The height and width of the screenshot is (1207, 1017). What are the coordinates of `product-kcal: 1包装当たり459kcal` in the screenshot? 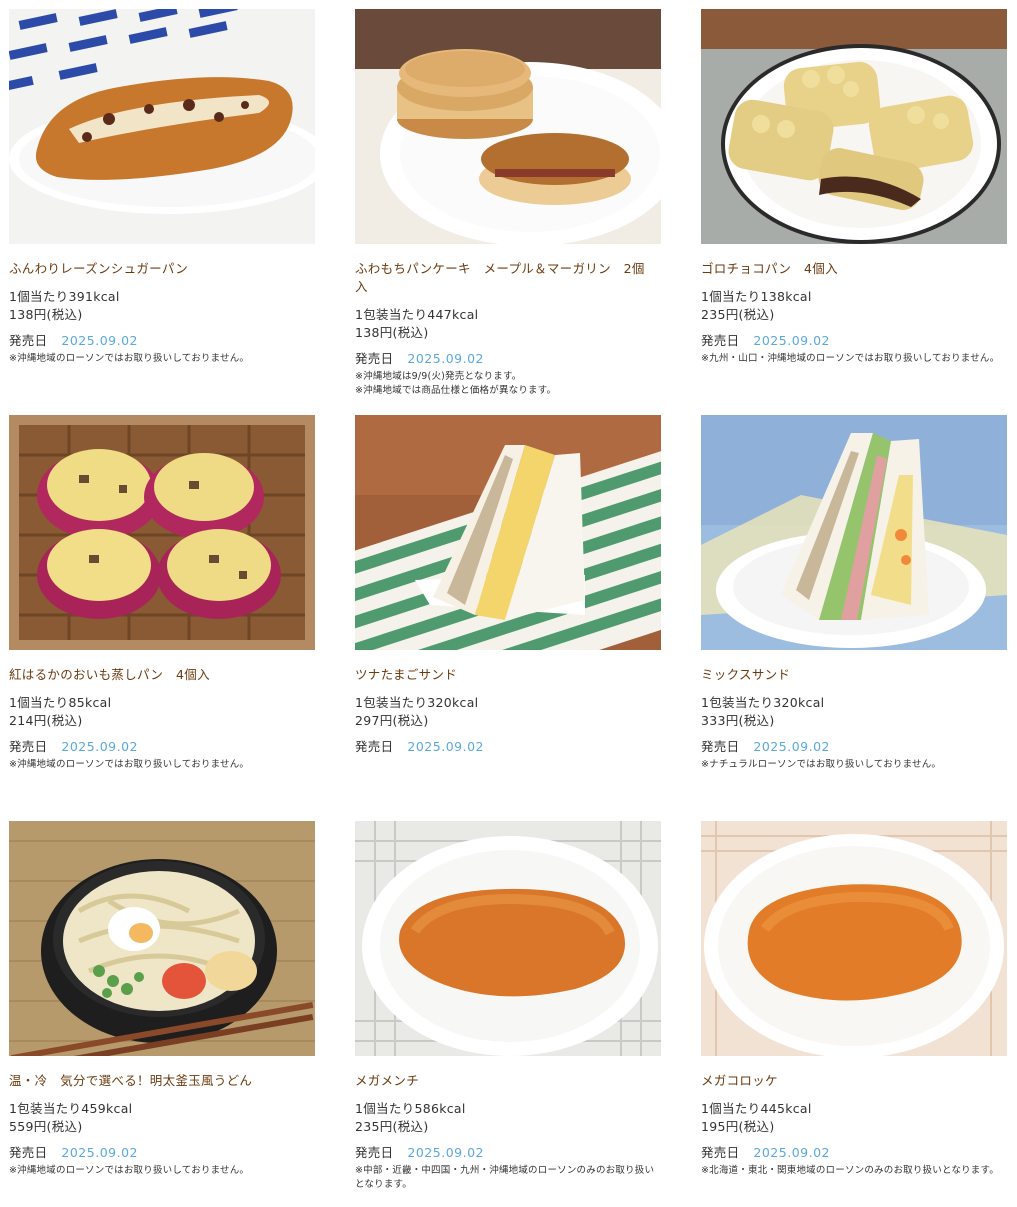 It's located at (71, 1108).